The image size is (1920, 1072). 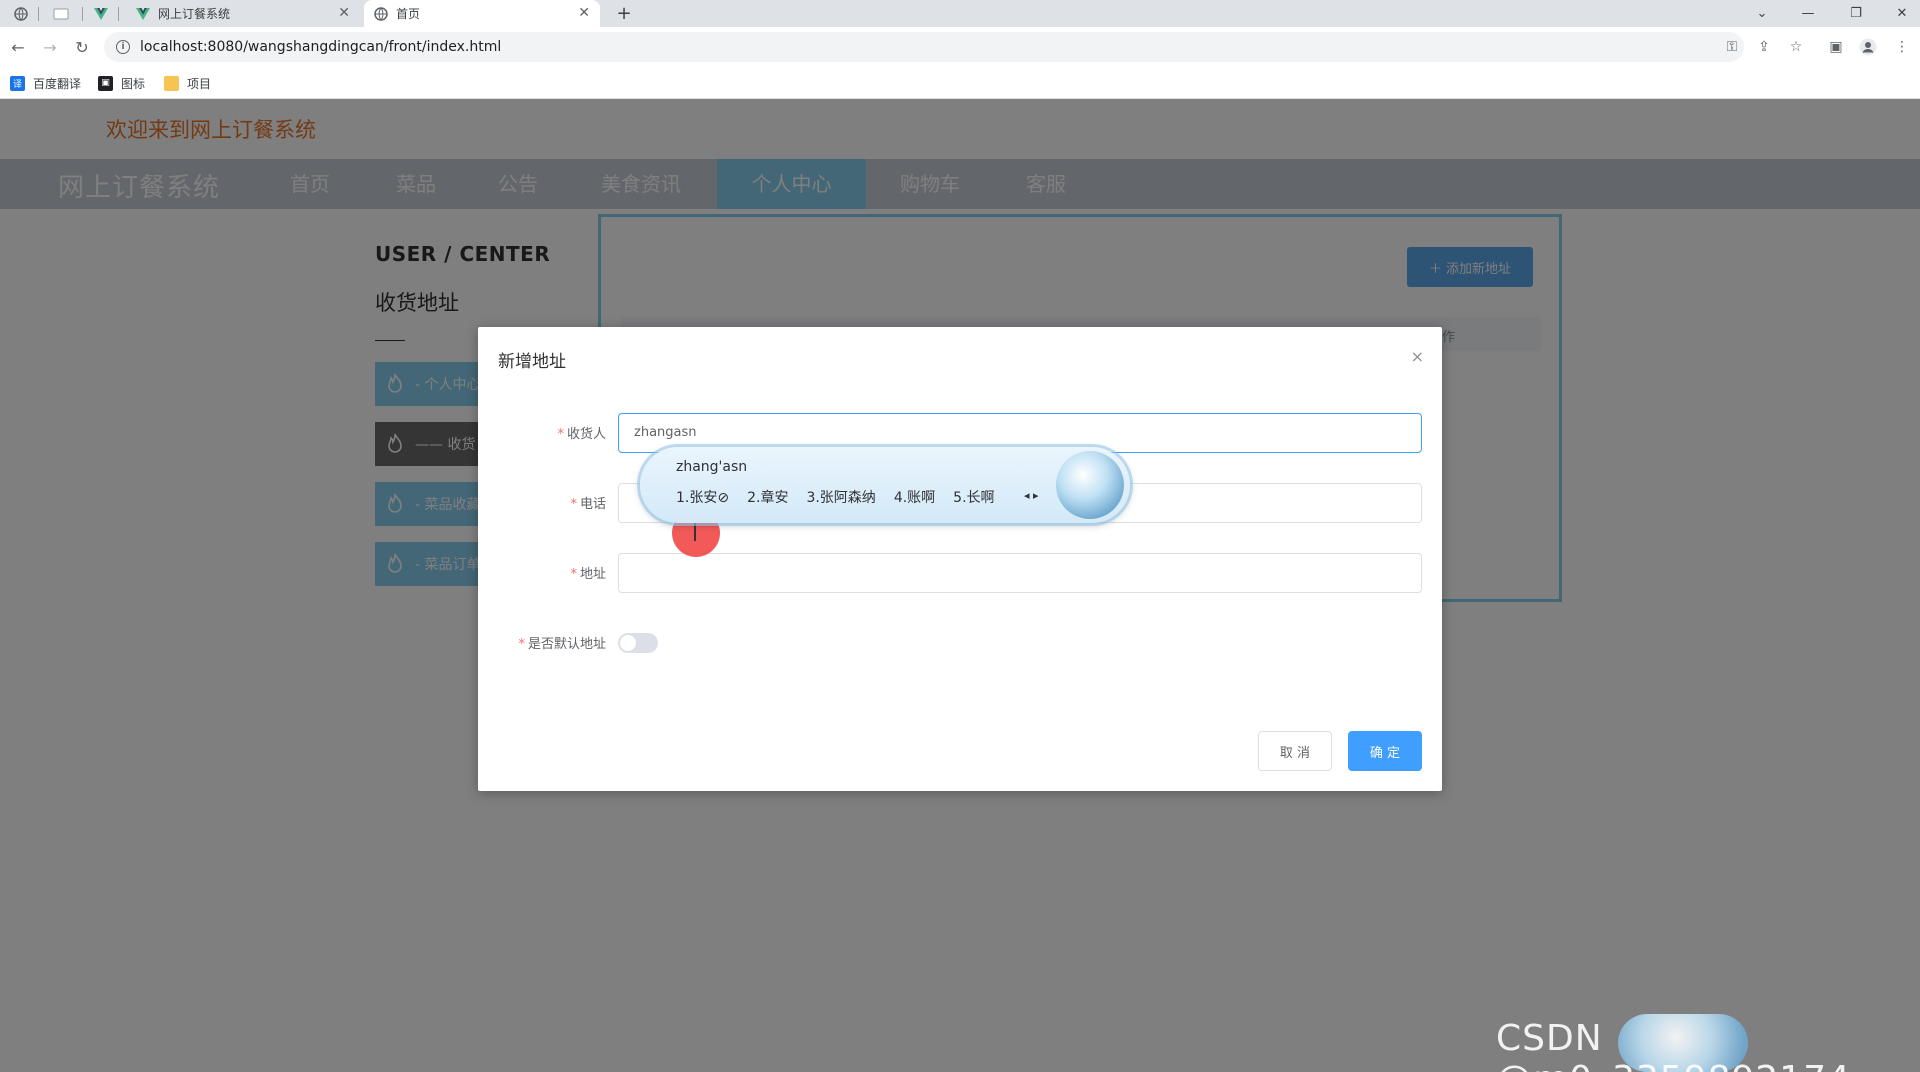 What do you see at coordinates (408, 14) in the screenshot?
I see `tab-title: 首页` at bounding box center [408, 14].